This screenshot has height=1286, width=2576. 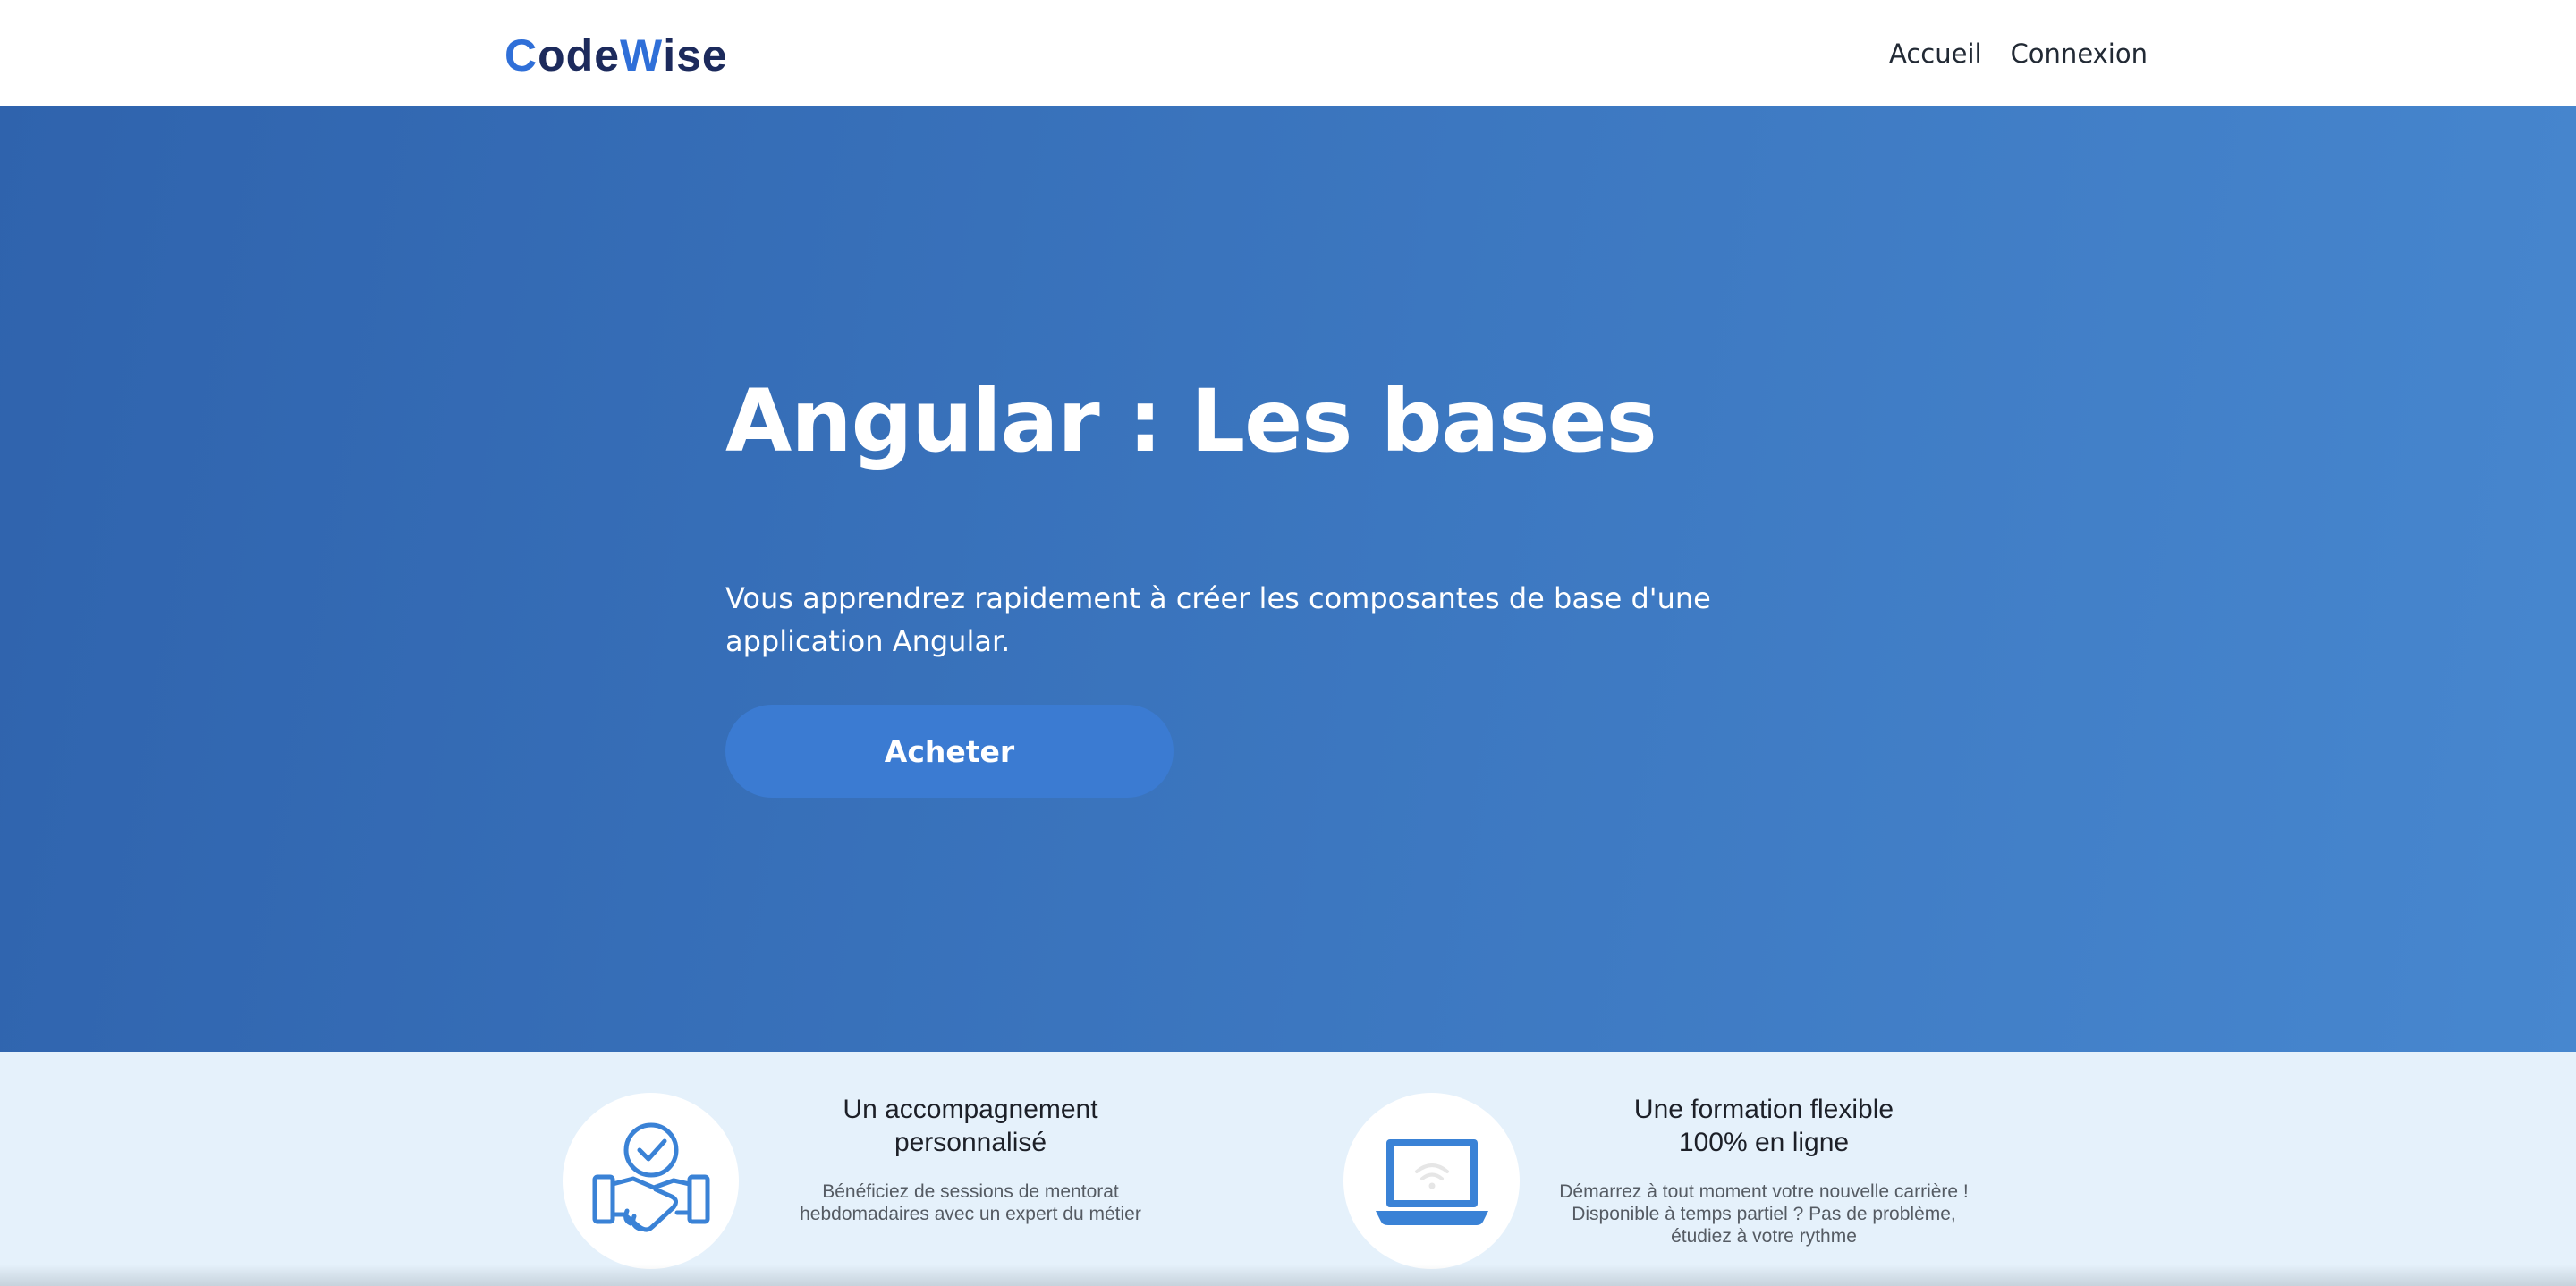 What do you see at coordinates (1288, 53) in the screenshot?
I see `site-header: Code Wise Accueil Connexion` at bounding box center [1288, 53].